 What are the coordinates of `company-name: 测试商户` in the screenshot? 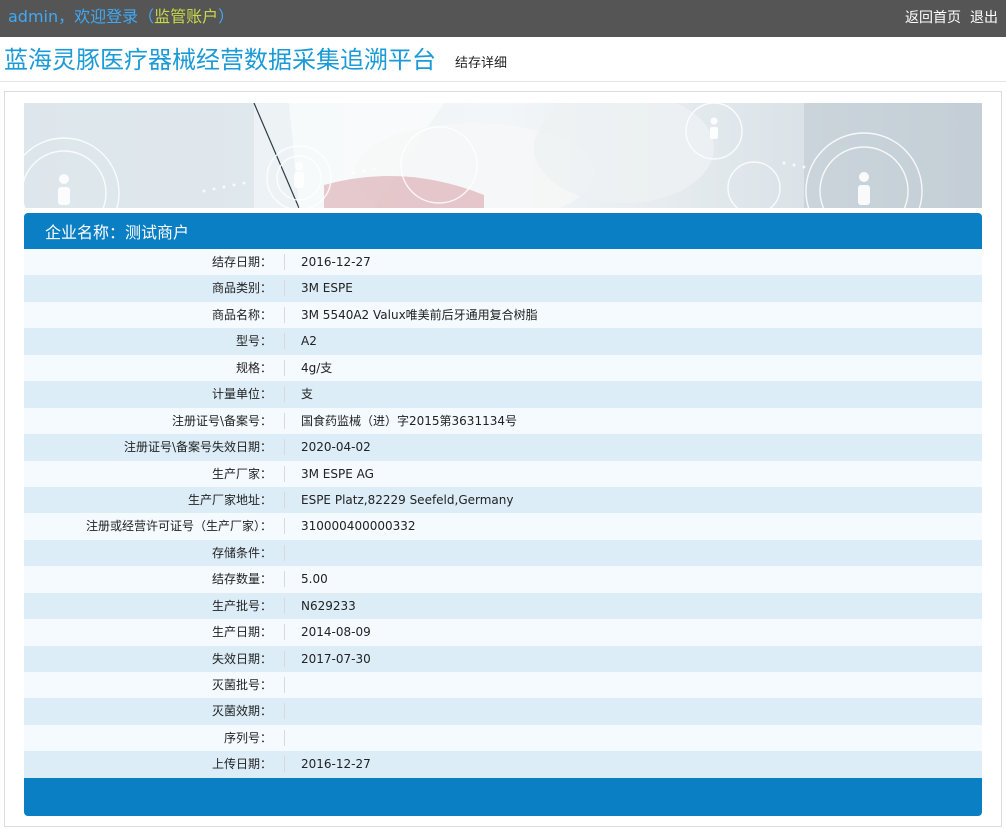 It's located at (157, 232).